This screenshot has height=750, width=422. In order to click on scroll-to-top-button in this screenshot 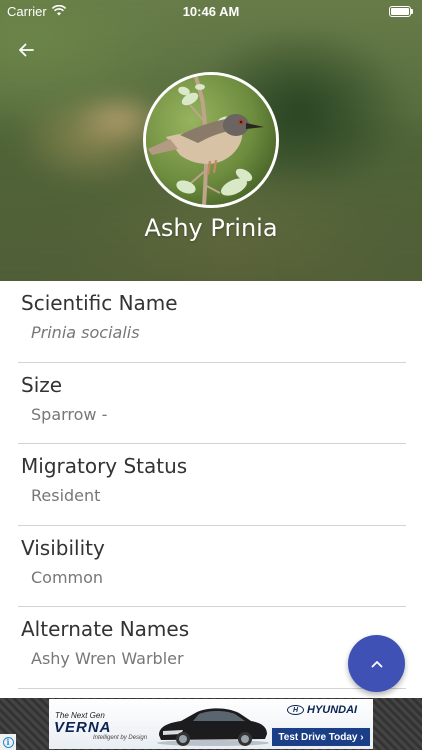, I will do `click(376, 663)`.